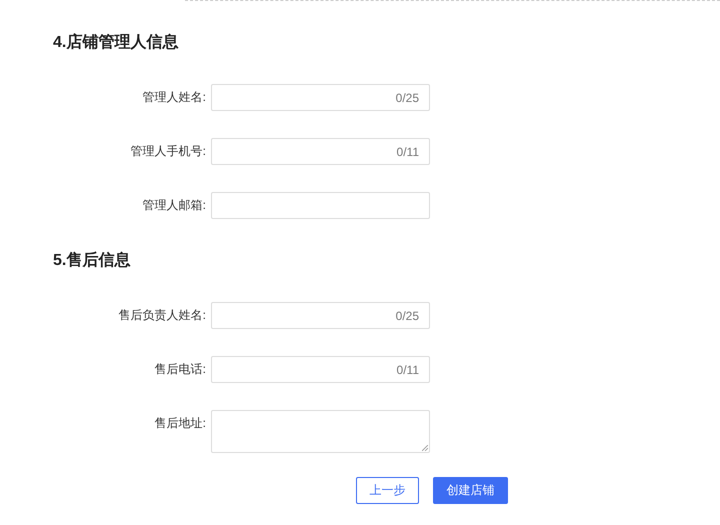  Describe the element at coordinates (180, 369) in the screenshot. I see `field-label: 售后电话:` at that location.